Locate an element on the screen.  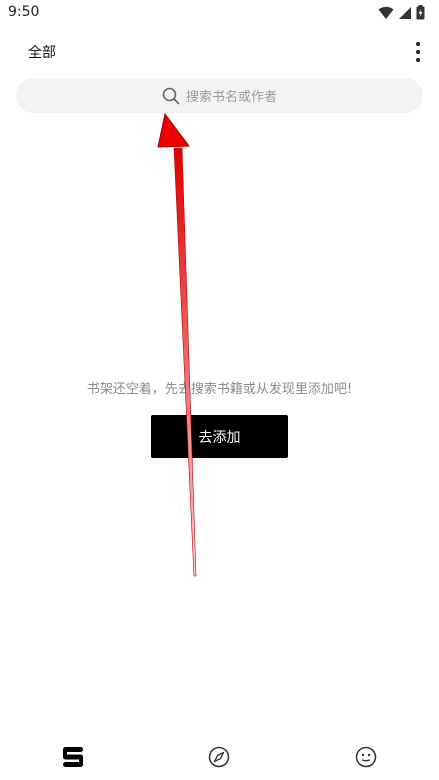
search-icon is located at coordinates (171, 95).